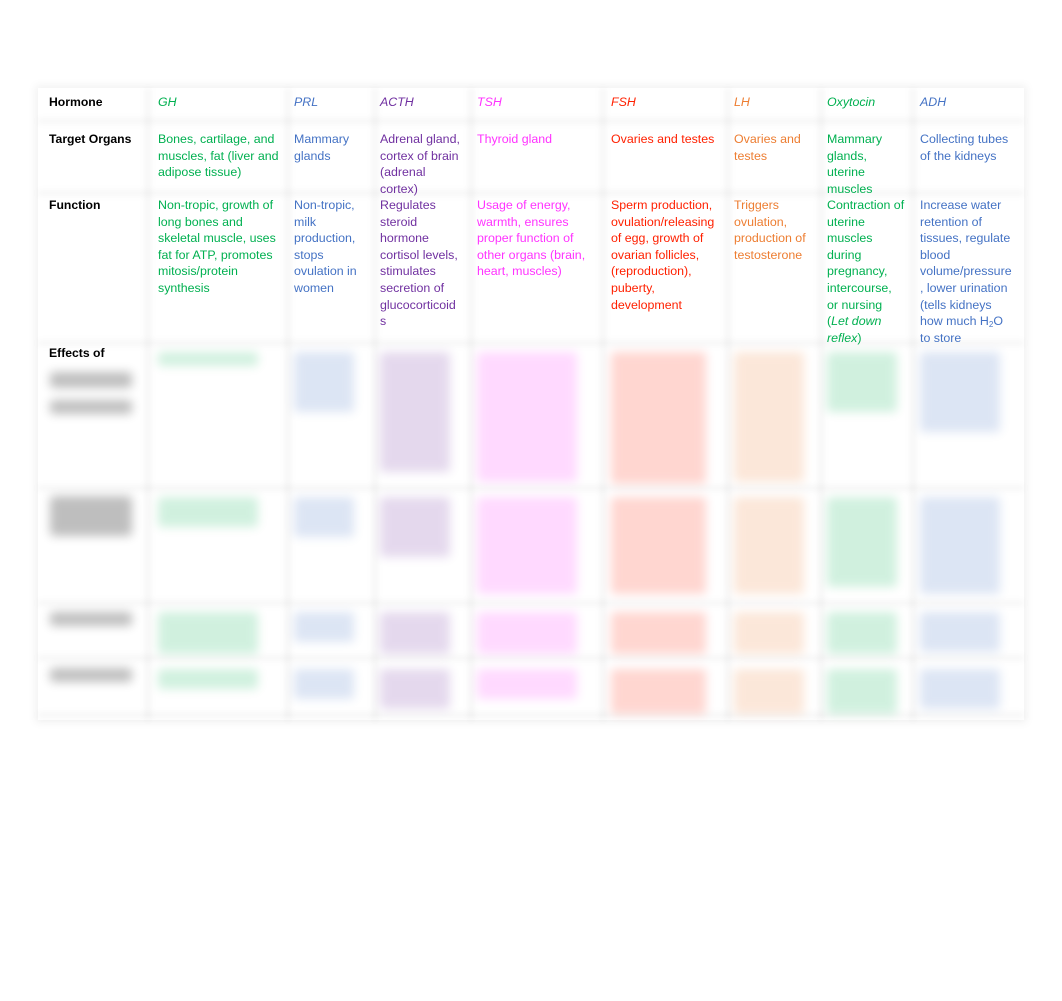 The image size is (1062, 1001). Describe the element at coordinates (663, 139) in the screenshot. I see `target-organs-fsh: Ovaries and testes` at that location.